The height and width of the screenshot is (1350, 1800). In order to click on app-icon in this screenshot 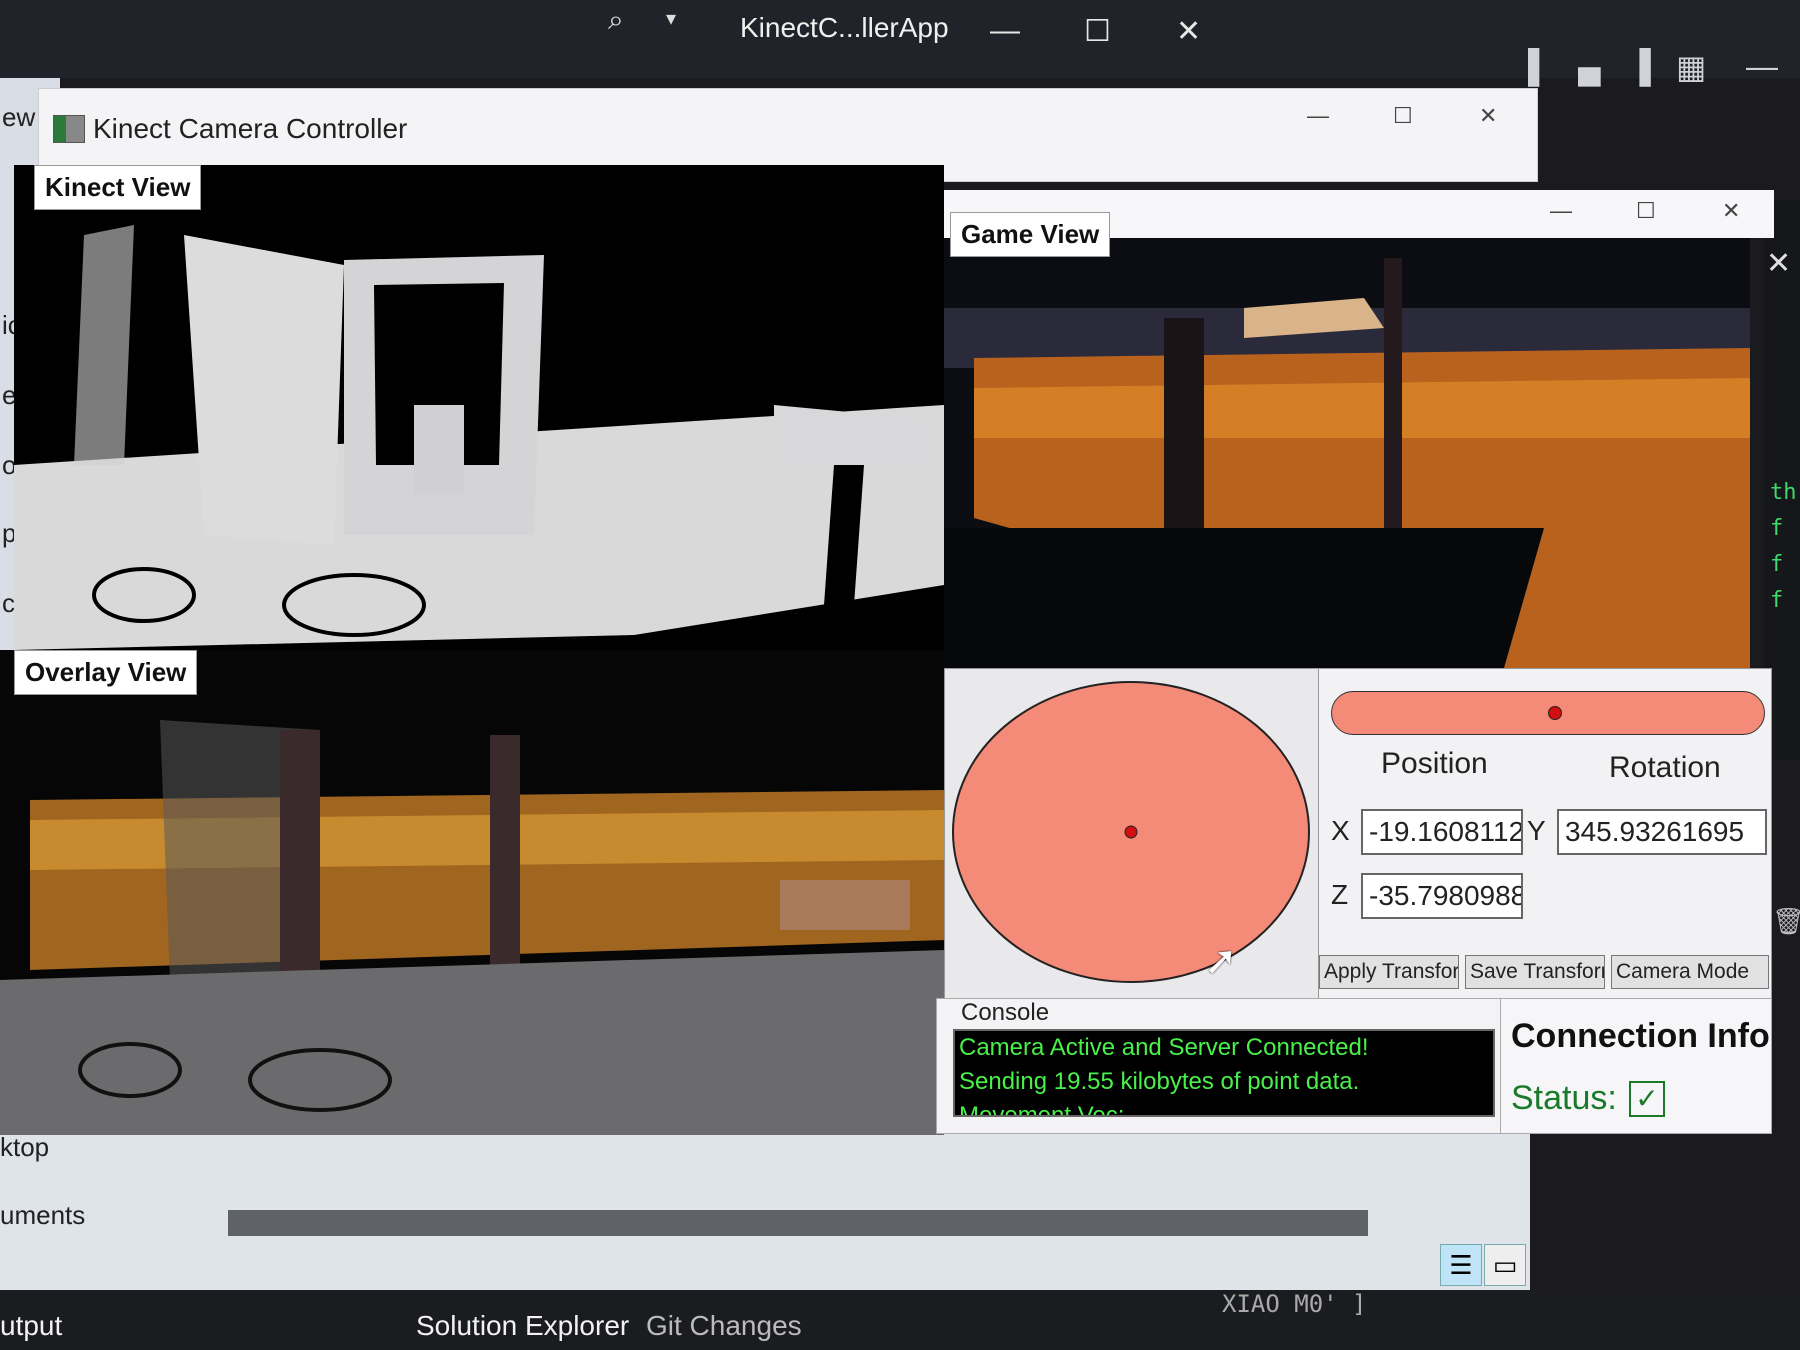, I will do `click(69, 129)`.